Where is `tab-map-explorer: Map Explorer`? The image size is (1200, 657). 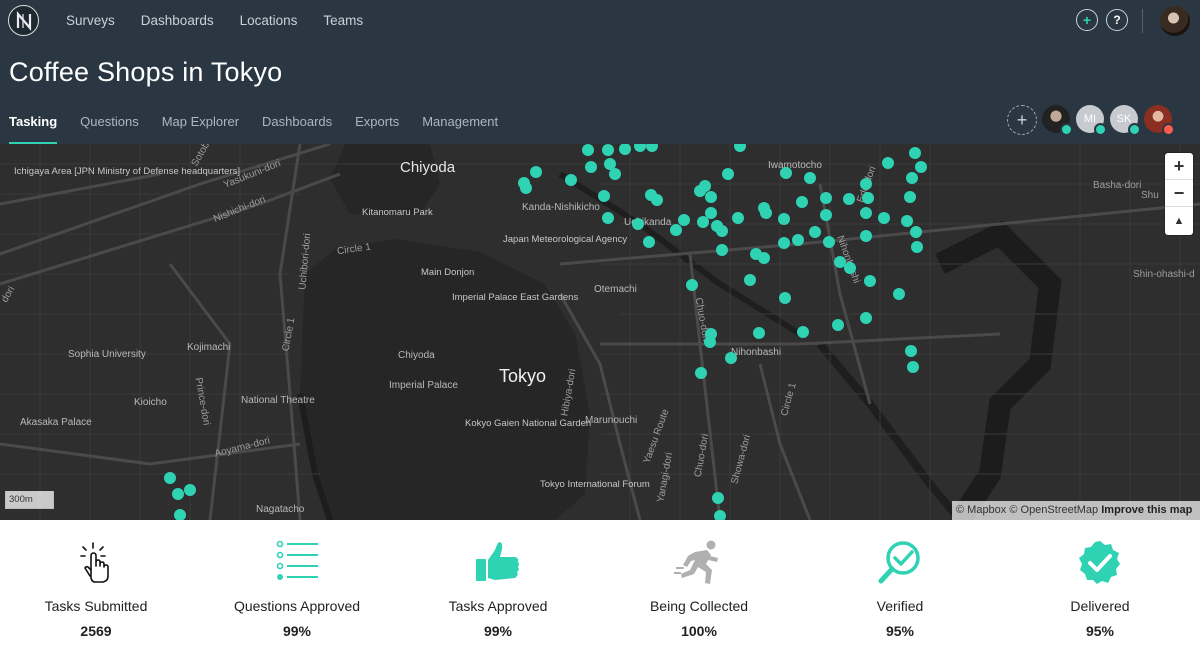 tab-map-explorer: Map Explorer is located at coordinates (200, 129).